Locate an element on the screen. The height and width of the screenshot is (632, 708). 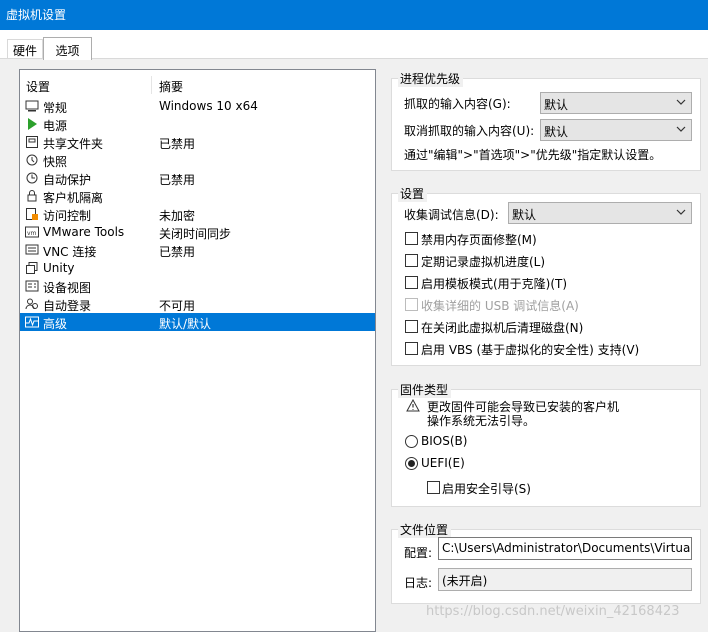
vmware-tools-icon: vm is located at coordinates (32, 232).